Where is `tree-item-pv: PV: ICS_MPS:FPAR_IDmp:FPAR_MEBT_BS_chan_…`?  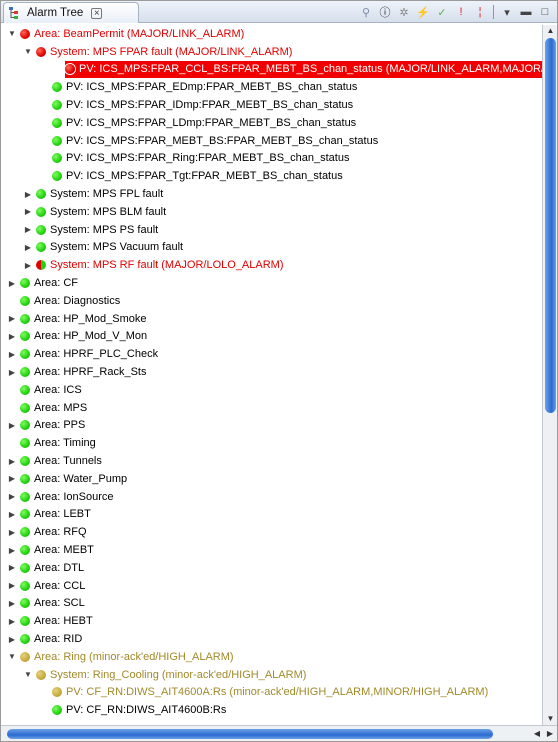 tree-item-pv: PV: ICS_MPS:FPAR_IDmp:FPAR_MEBT_BS_chan_… is located at coordinates (177, 105).